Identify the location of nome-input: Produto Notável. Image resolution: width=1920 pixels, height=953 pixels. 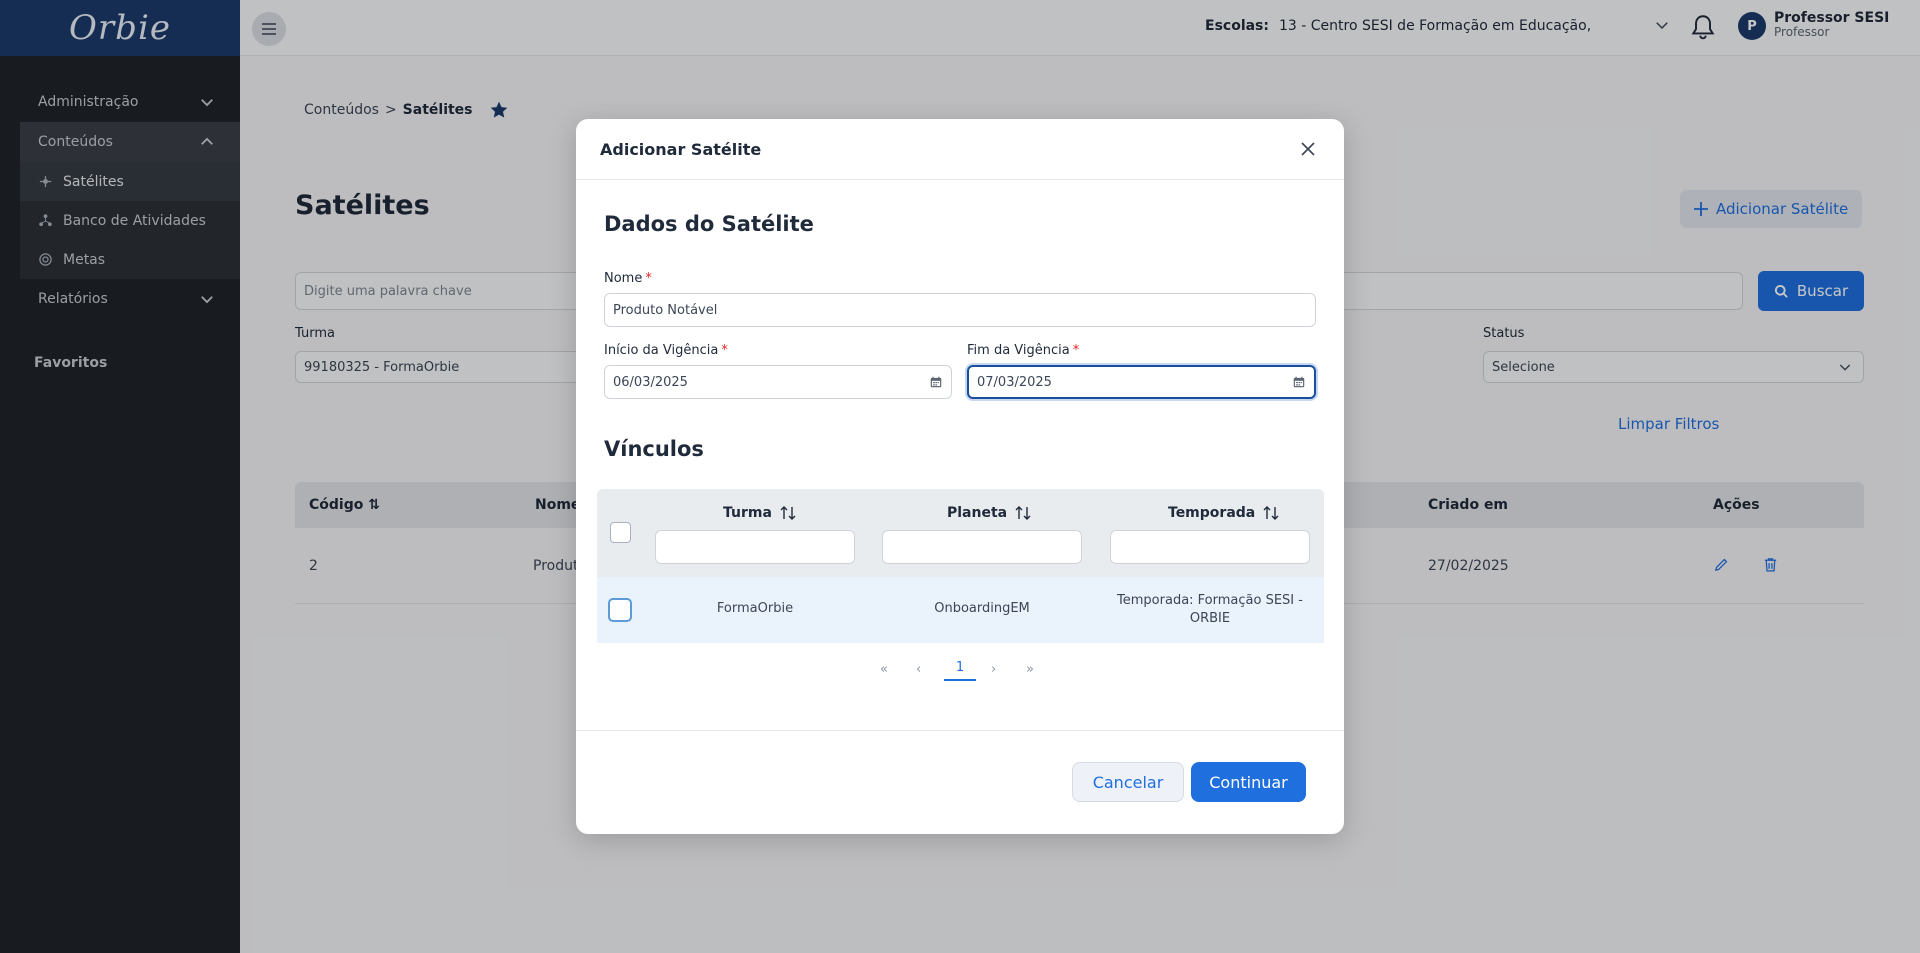
(960, 310).